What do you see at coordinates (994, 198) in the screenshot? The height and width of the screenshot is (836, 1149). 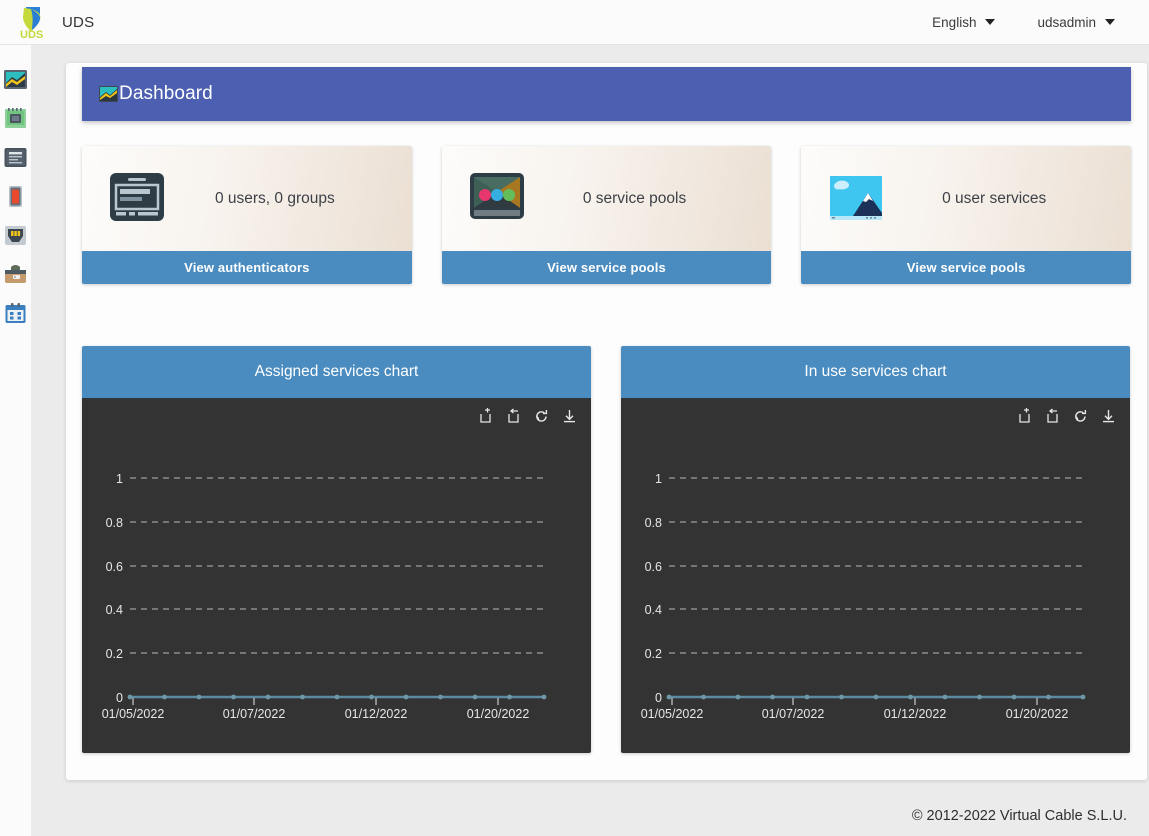 I see `stat-card-label: 0 user services` at bounding box center [994, 198].